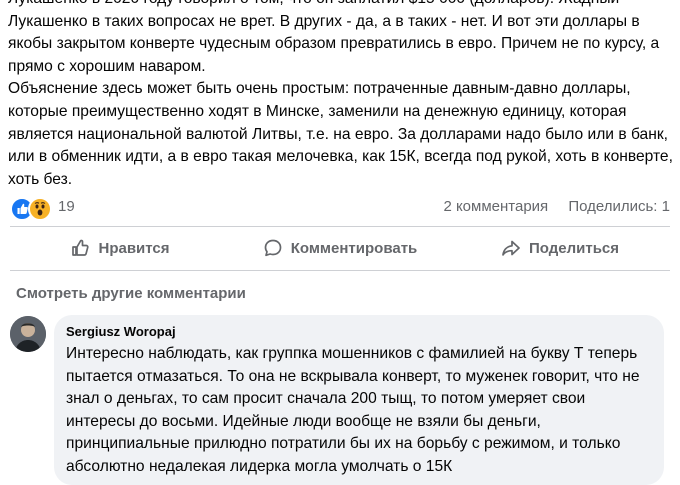  What do you see at coordinates (574, 248) in the screenshot?
I see `share-button-label: Поделиться` at bounding box center [574, 248].